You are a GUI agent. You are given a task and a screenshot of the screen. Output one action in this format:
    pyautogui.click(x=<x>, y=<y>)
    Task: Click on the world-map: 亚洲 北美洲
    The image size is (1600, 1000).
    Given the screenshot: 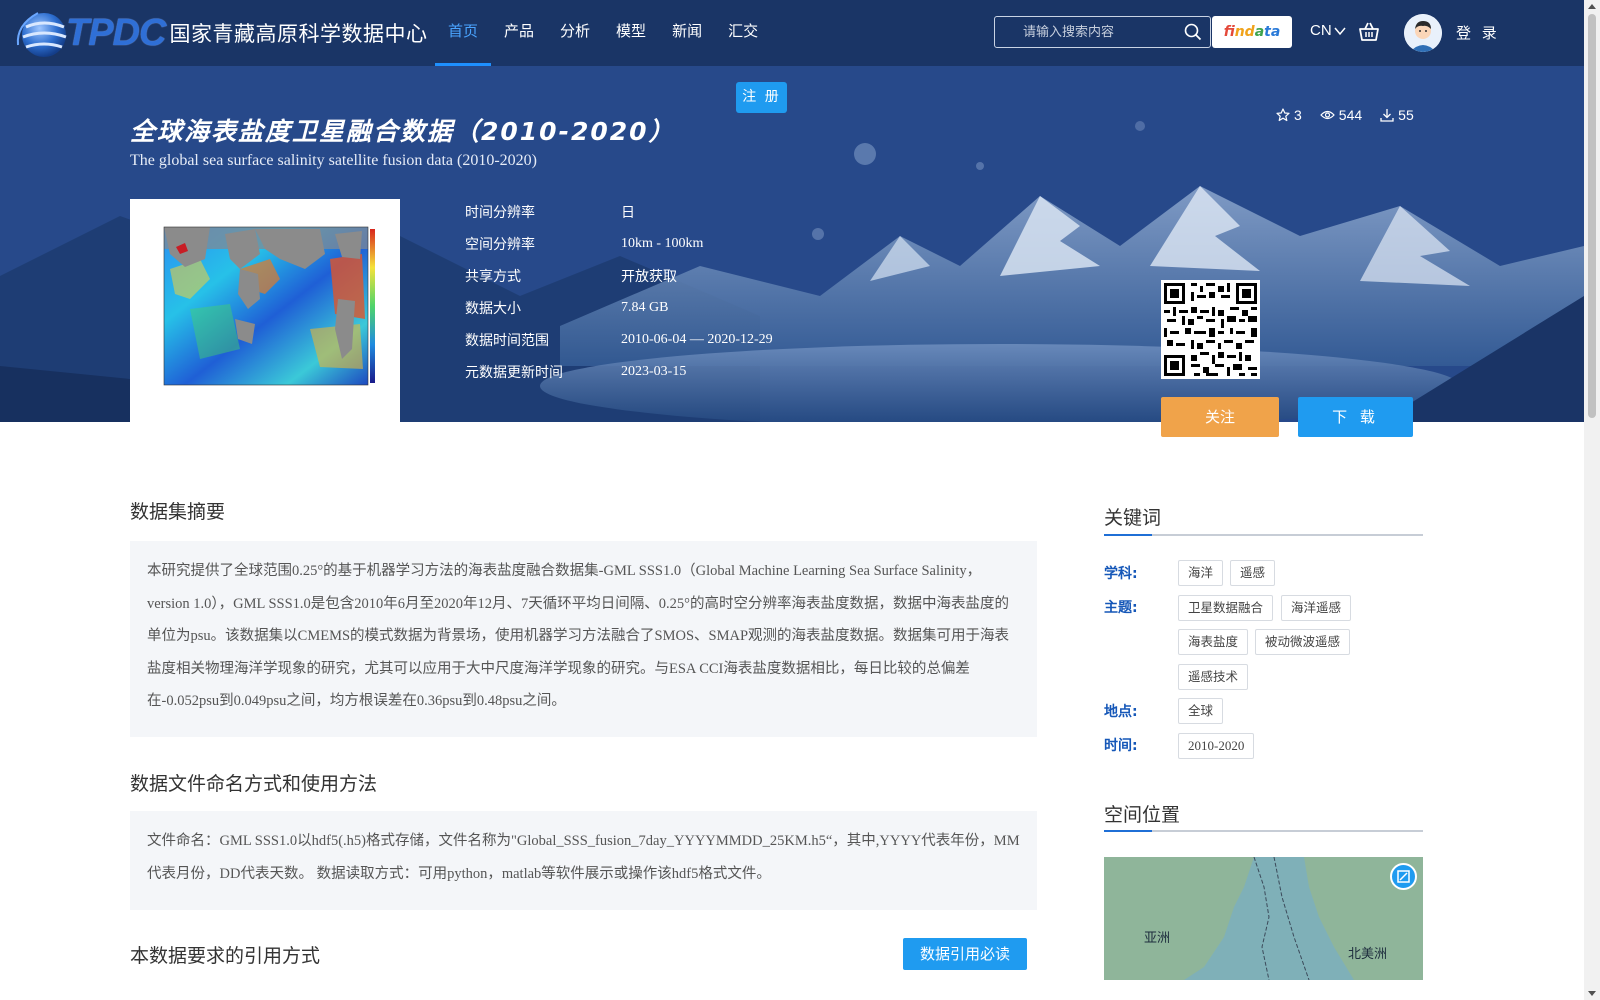 What is the action you would take?
    pyautogui.click(x=1263, y=918)
    